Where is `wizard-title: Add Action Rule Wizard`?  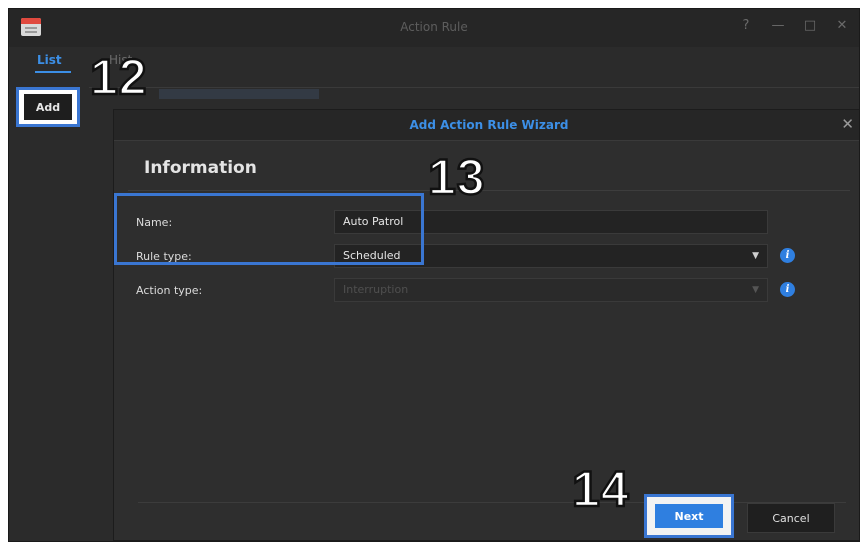 wizard-title: Add Action Rule Wizard is located at coordinates (489, 125).